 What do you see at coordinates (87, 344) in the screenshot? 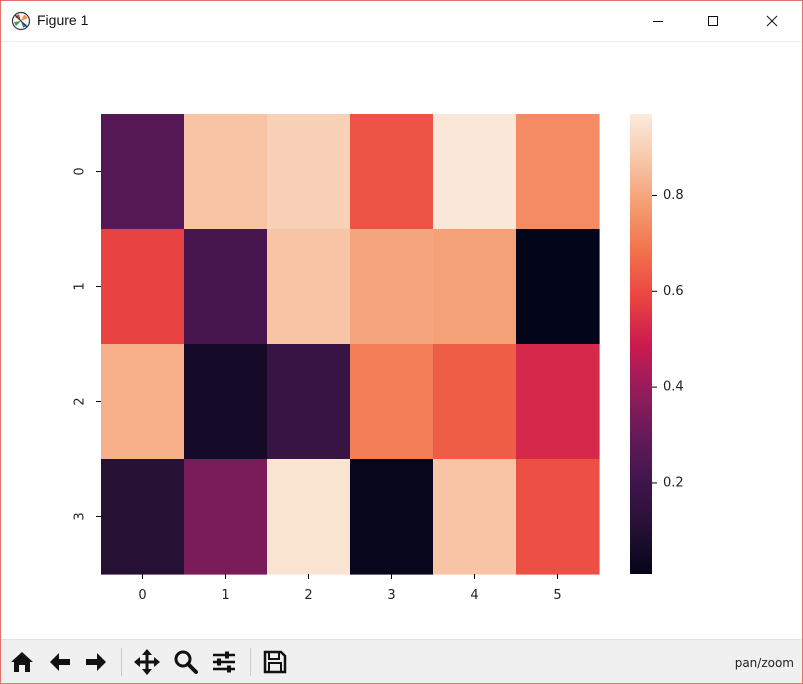
I see `y-axis: 0 1 2 3` at bounding box center [87, 344].